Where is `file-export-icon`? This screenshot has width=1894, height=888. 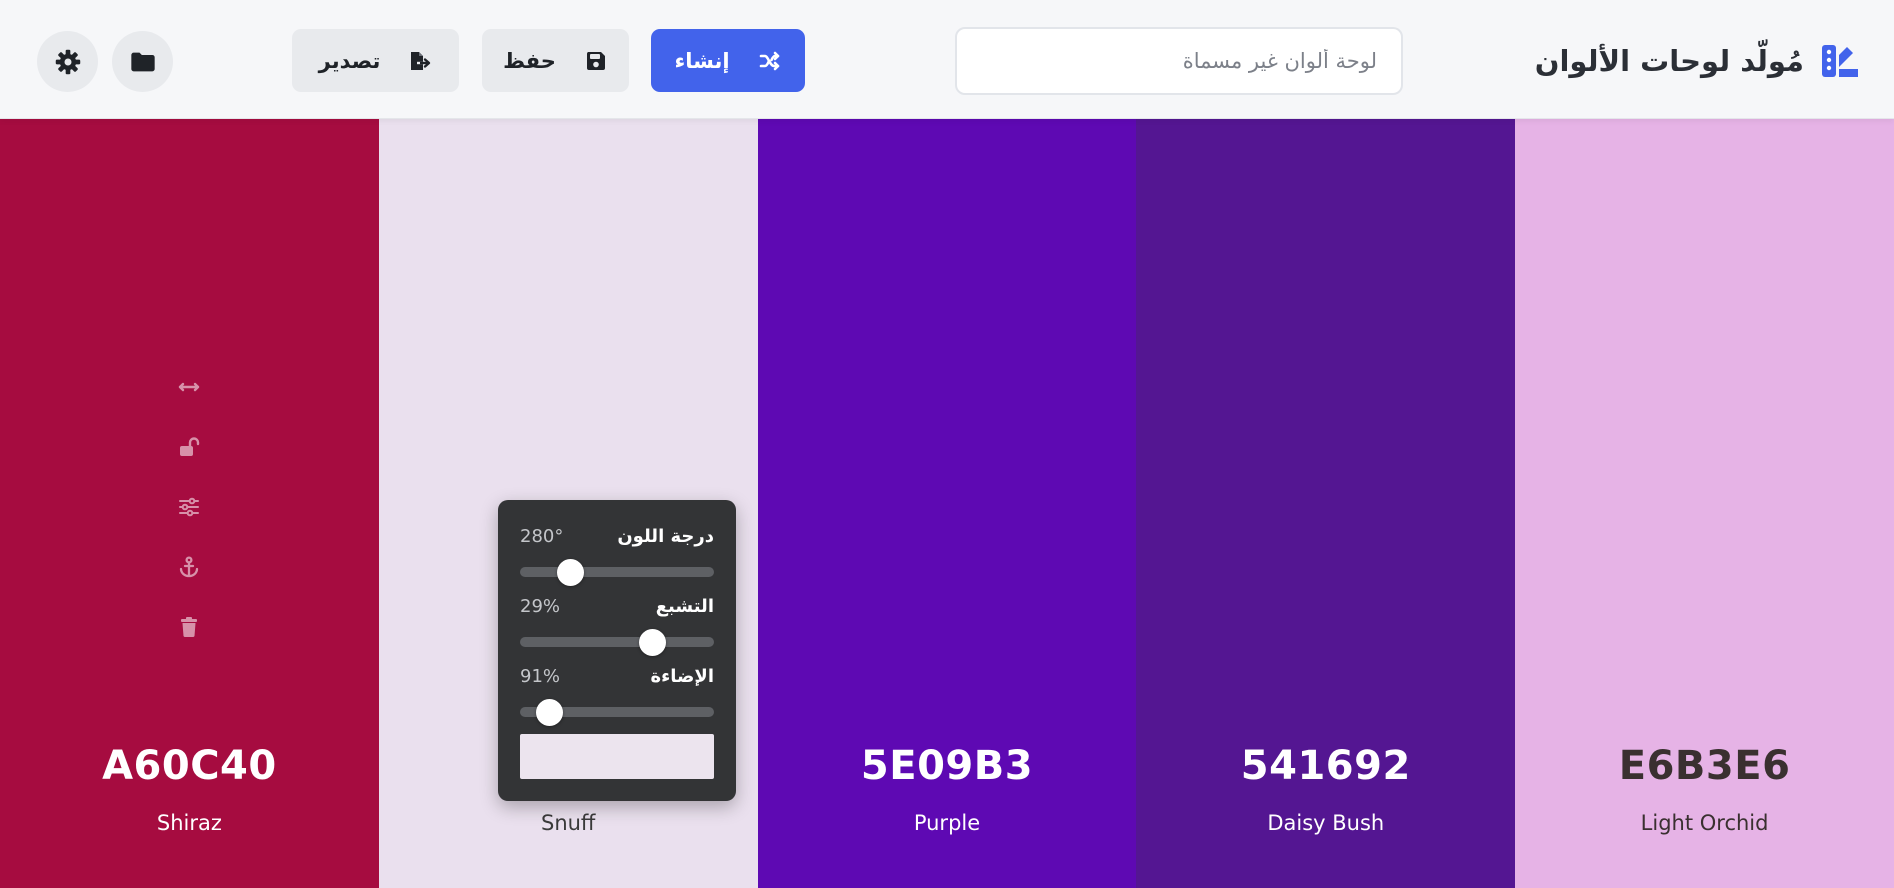 file-export-icon is located at coordinates (420, 61).